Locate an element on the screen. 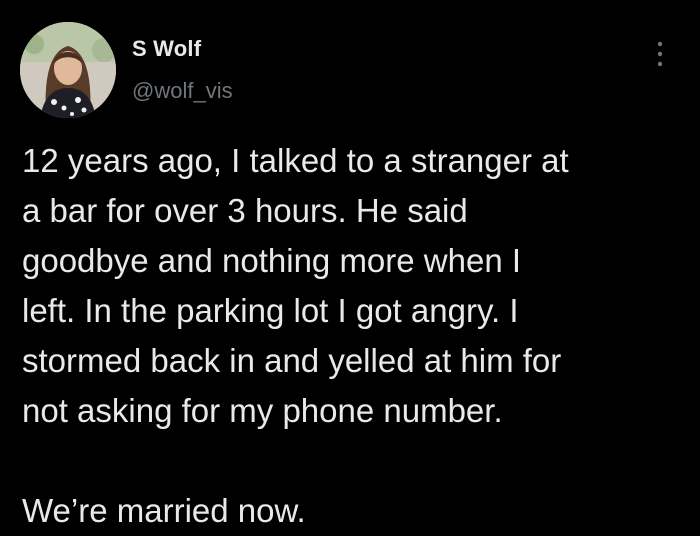 This screenshot has width=700, height=536. display-name: S Wolf is located at coordinates (166, 49).